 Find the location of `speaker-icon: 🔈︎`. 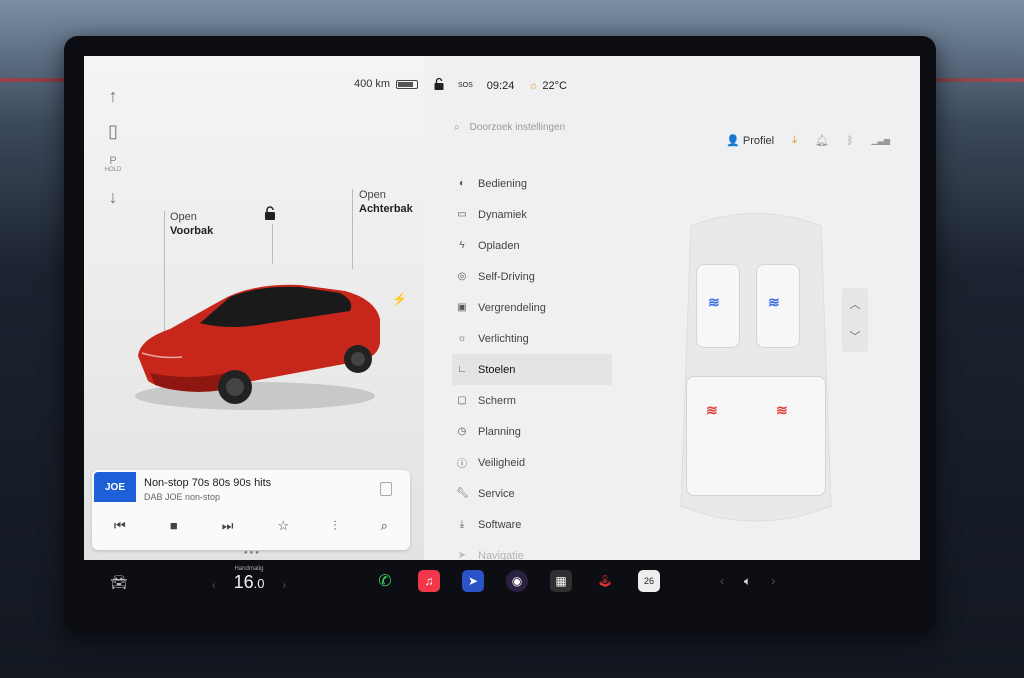

speaker-icon: 🔈︎ is located at coordinates (747, 581).